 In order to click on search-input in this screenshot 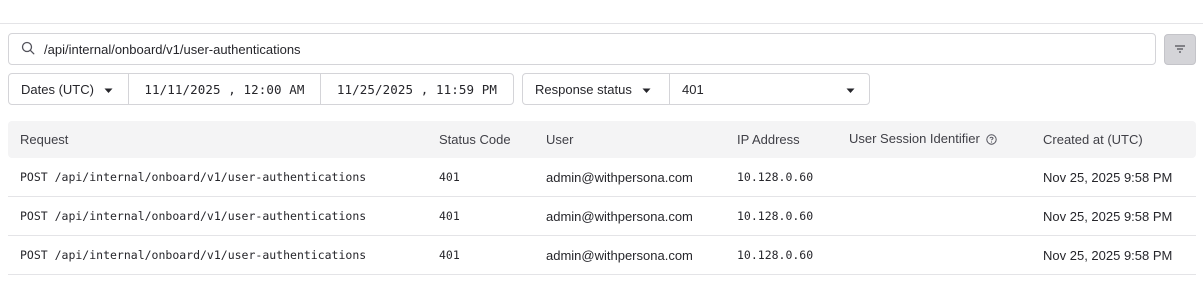, I will do `click(584, 49)`.